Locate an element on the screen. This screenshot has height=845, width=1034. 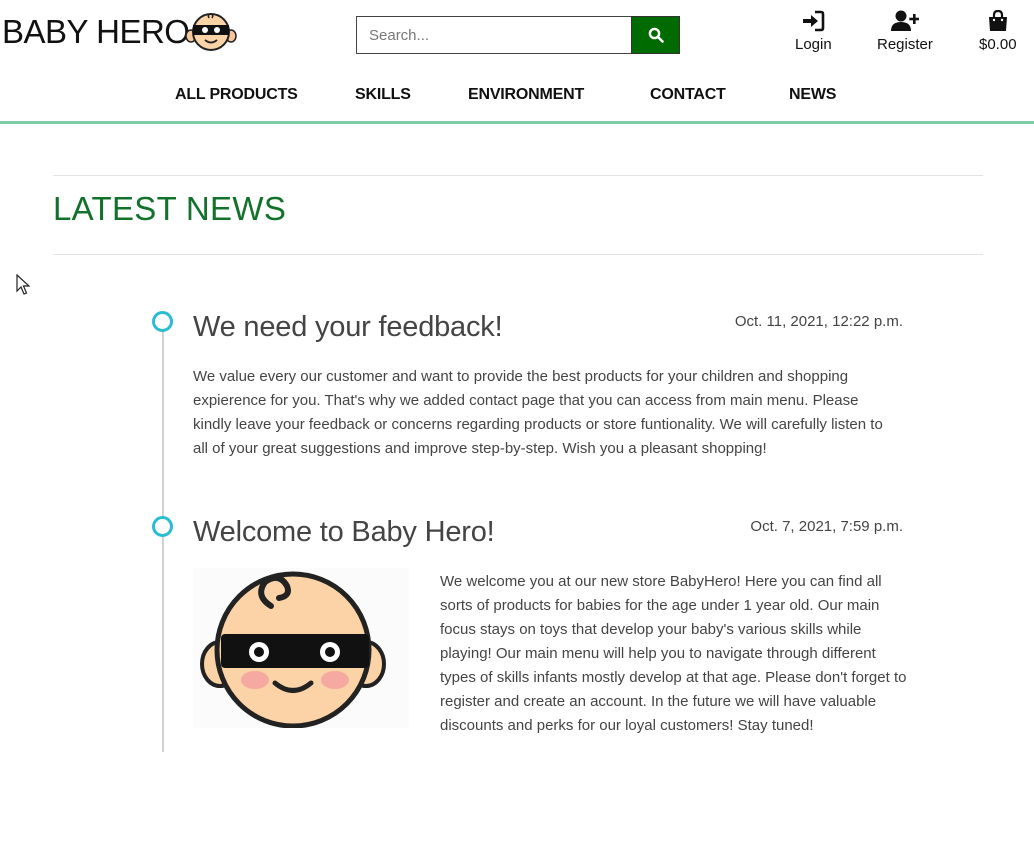
shopping-bag-icon is located at coordinates (997, 20).